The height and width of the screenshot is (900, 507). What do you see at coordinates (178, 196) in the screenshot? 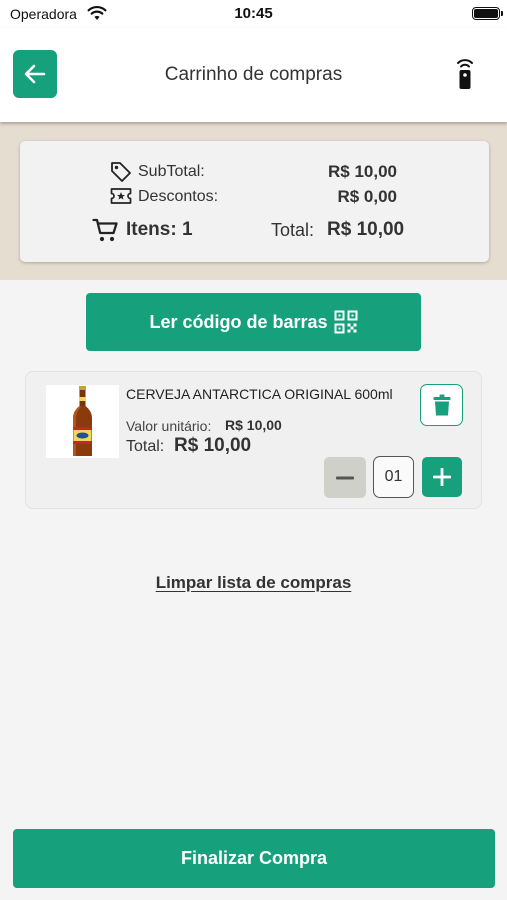
I see `discount-label: Descontos:` at bounding box center [178, 196].